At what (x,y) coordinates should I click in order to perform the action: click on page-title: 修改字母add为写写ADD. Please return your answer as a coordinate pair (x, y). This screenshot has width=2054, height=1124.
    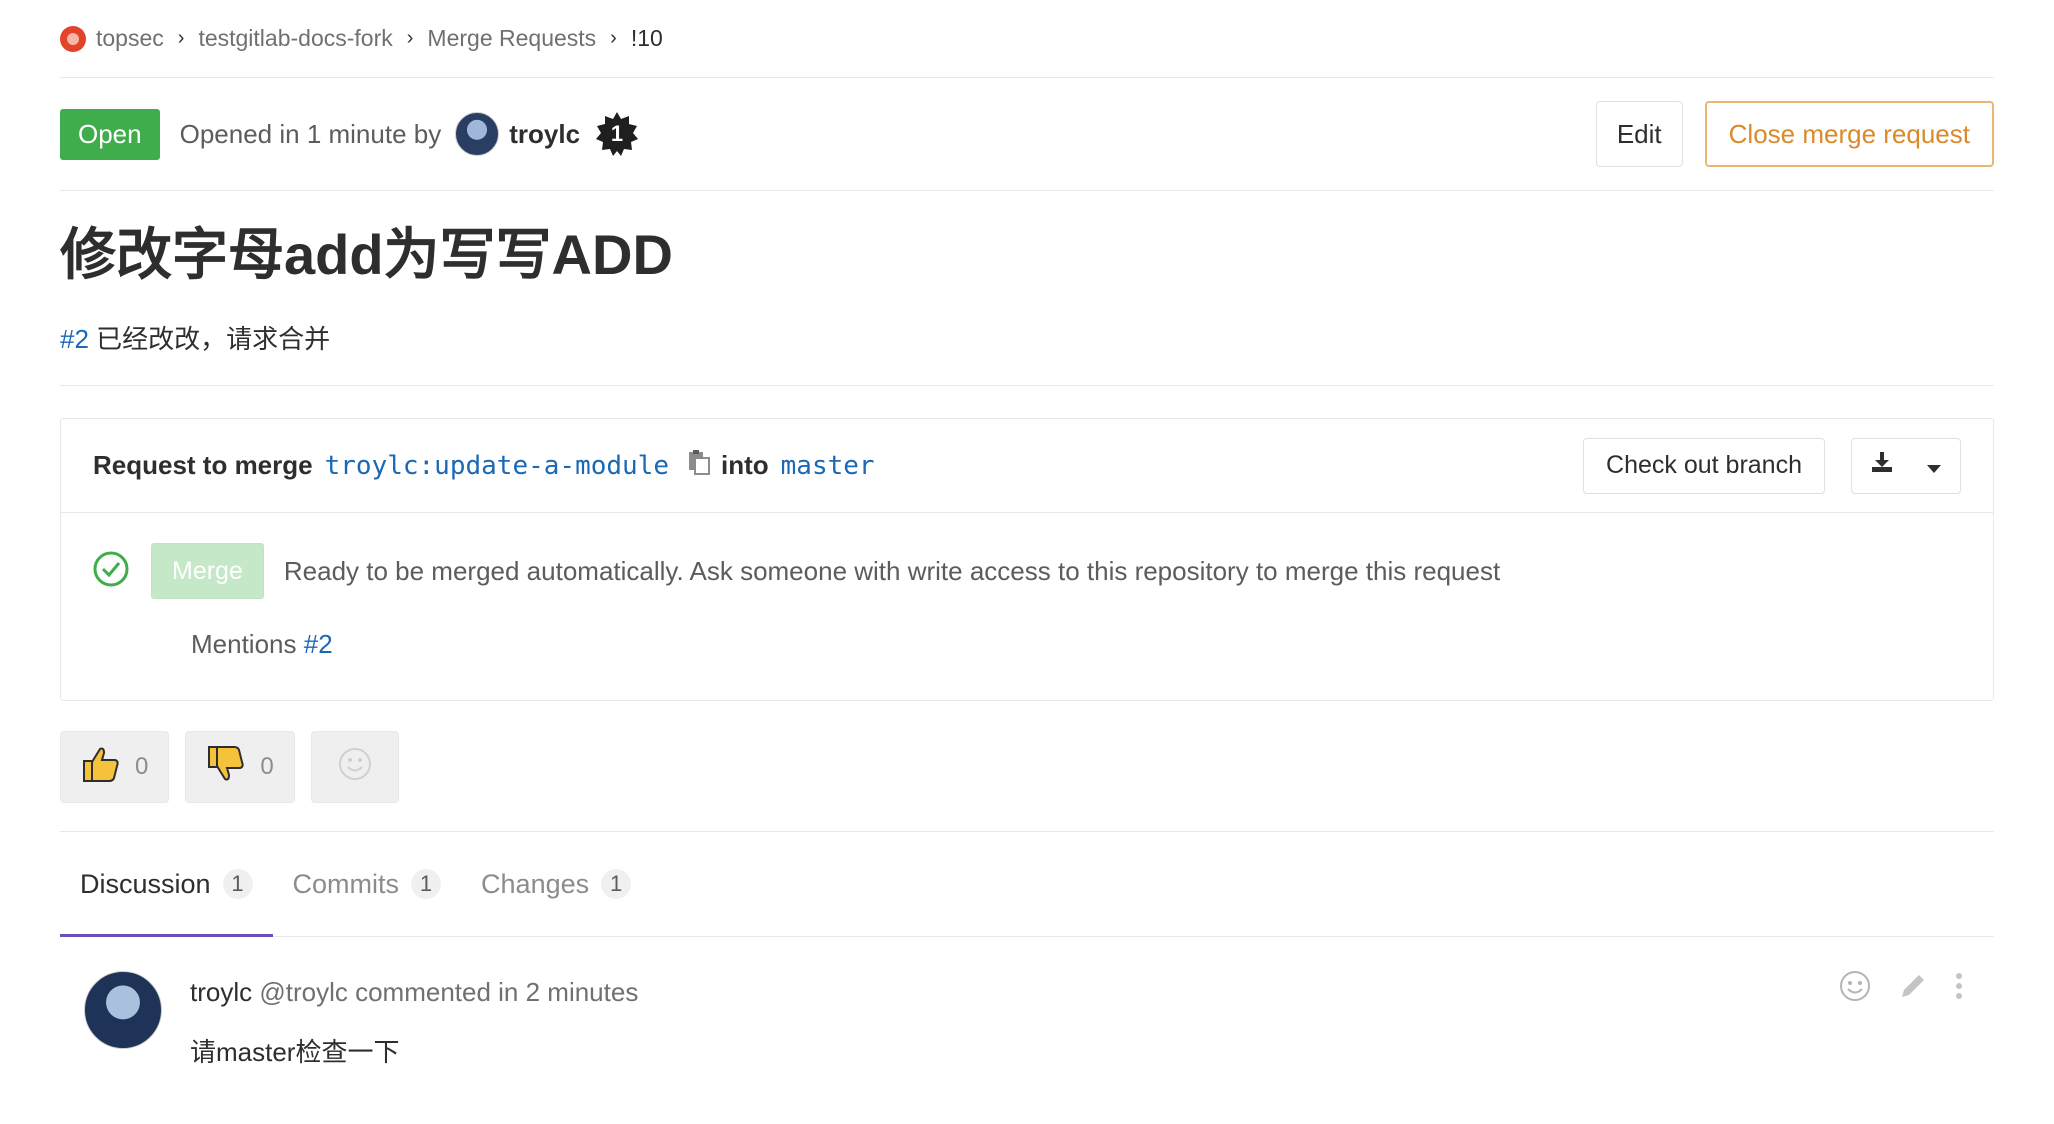
    Looking at the image, I should click on (366, 254).